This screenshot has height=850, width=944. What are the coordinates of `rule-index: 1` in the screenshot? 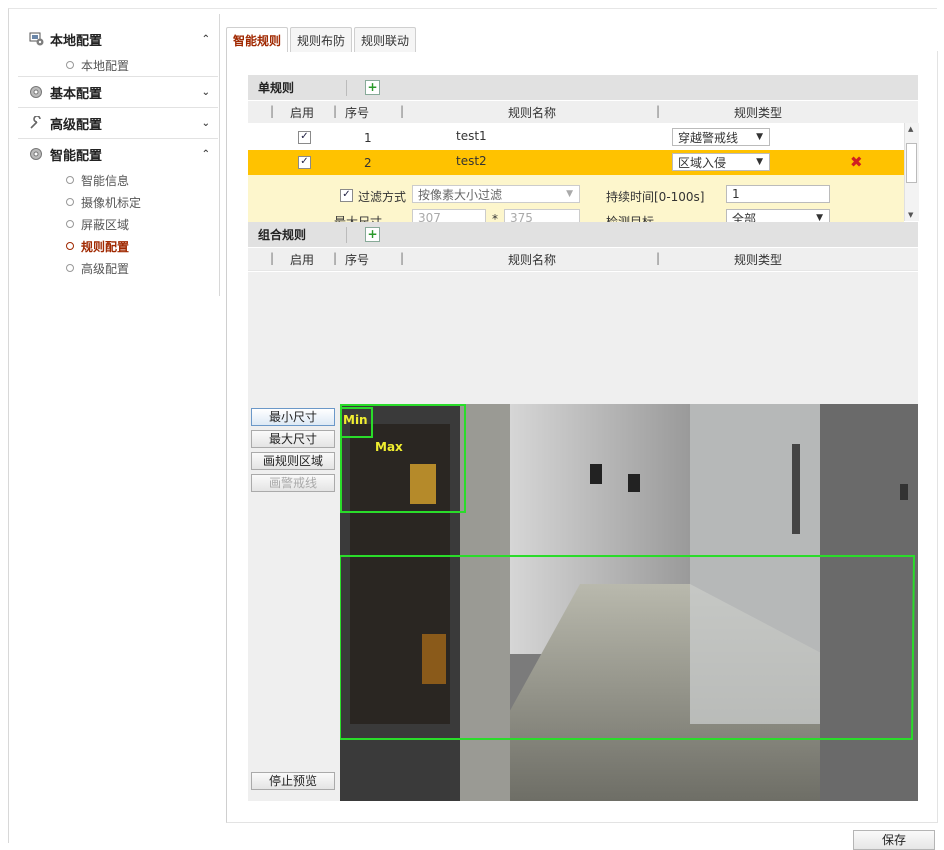 It's located at (368, 138).